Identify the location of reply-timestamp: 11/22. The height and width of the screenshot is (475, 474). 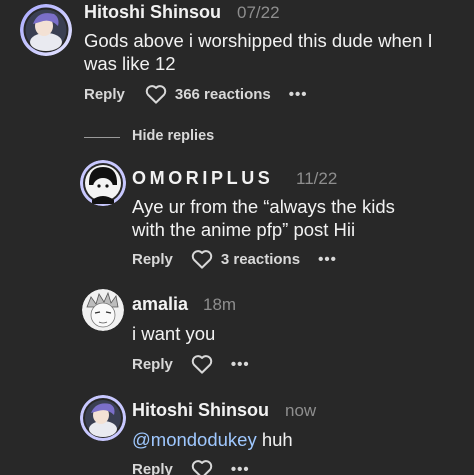
(317, 178).